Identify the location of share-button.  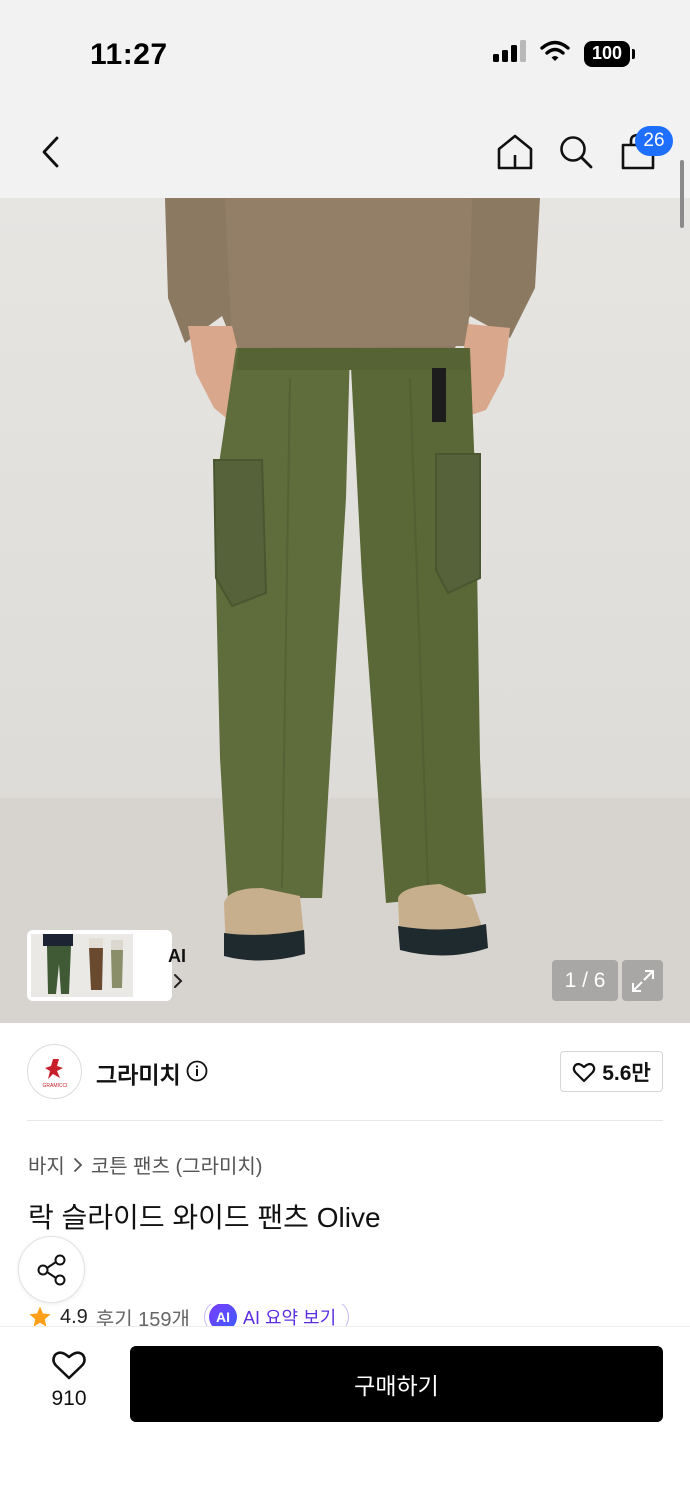
(51, 1269).